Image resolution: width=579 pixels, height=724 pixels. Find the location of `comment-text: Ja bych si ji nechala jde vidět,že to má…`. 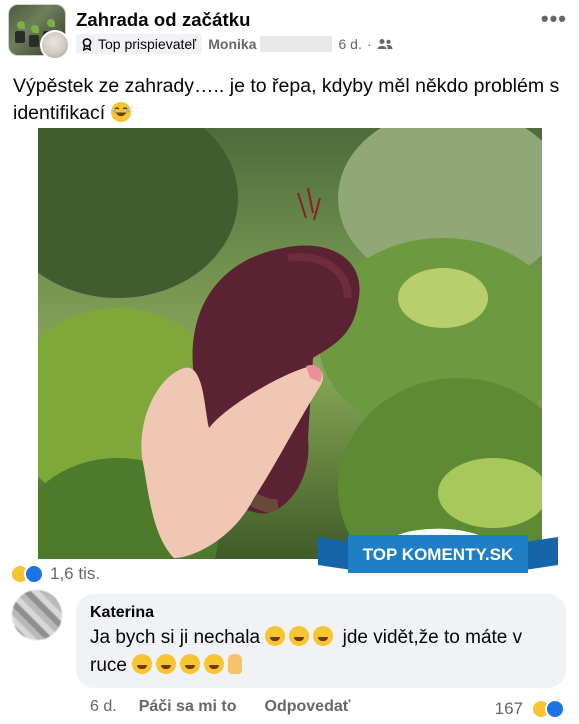

comment-text: Ja bych si ji nechala jde vidět,že to má… is located at coordinates (321, 652).